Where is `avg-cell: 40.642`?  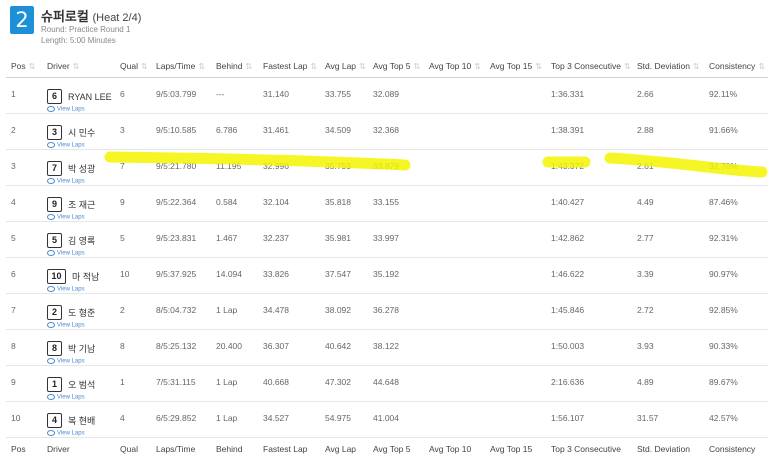
avg-cell: 40.642 is located at coordinates (344, 348).